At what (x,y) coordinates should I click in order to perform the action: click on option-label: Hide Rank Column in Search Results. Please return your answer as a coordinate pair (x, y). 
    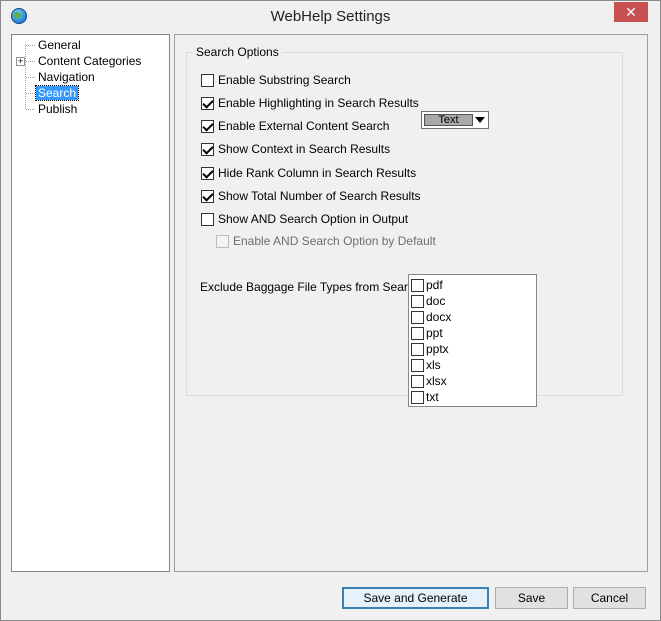
    Looking at the image, I should click on (317, 173).